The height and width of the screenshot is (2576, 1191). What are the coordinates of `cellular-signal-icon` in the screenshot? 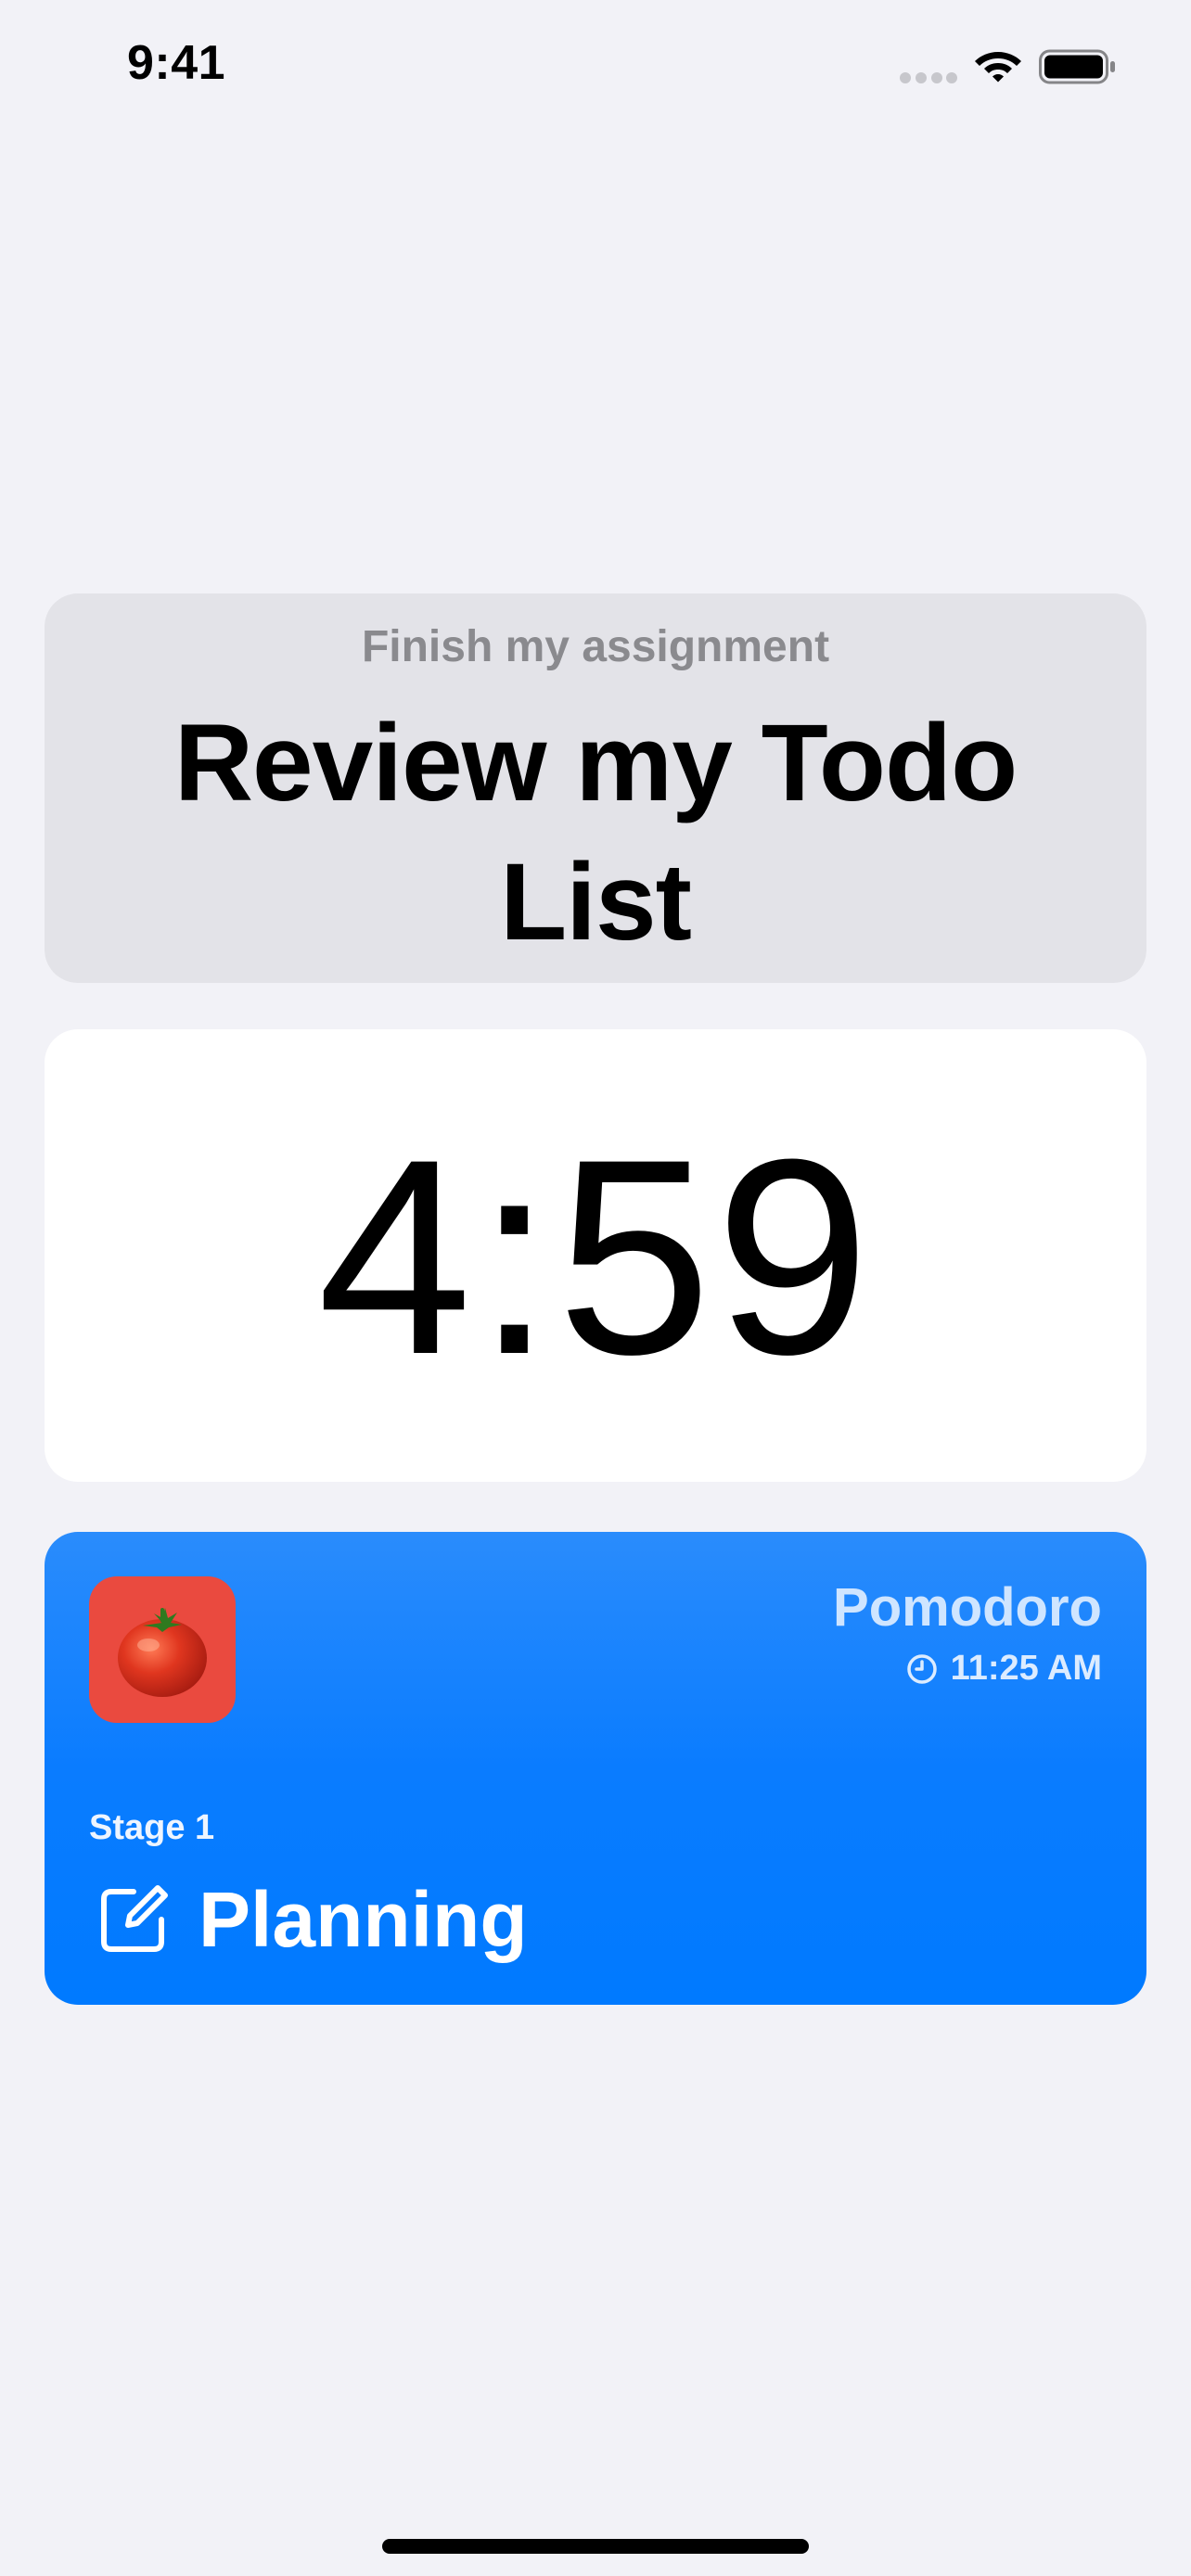 It's located at (929, 77).